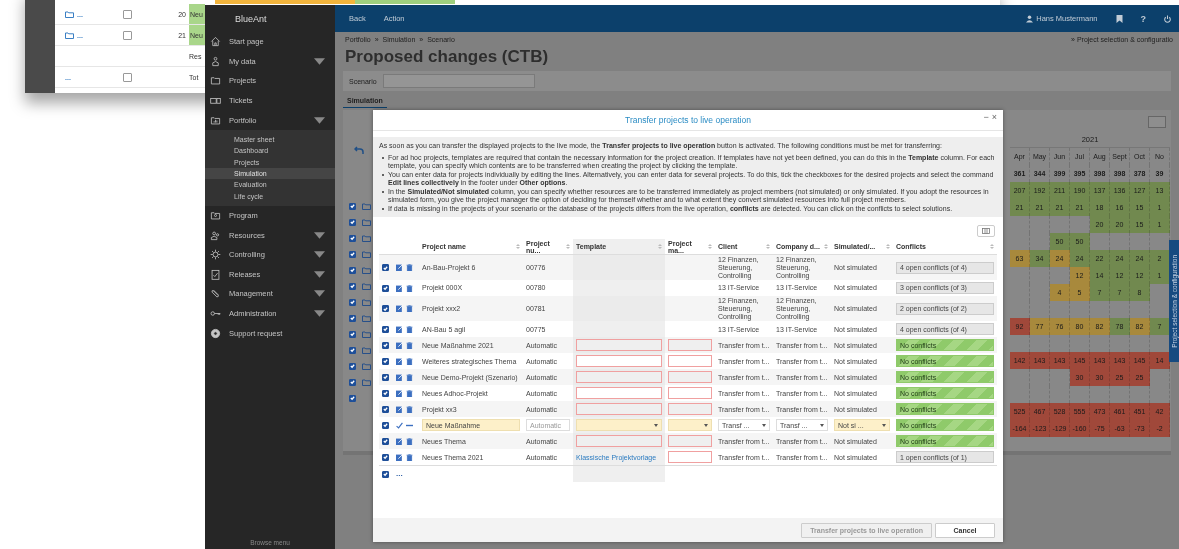  I want to click on clipboard-check-icon, so click(215, 274).